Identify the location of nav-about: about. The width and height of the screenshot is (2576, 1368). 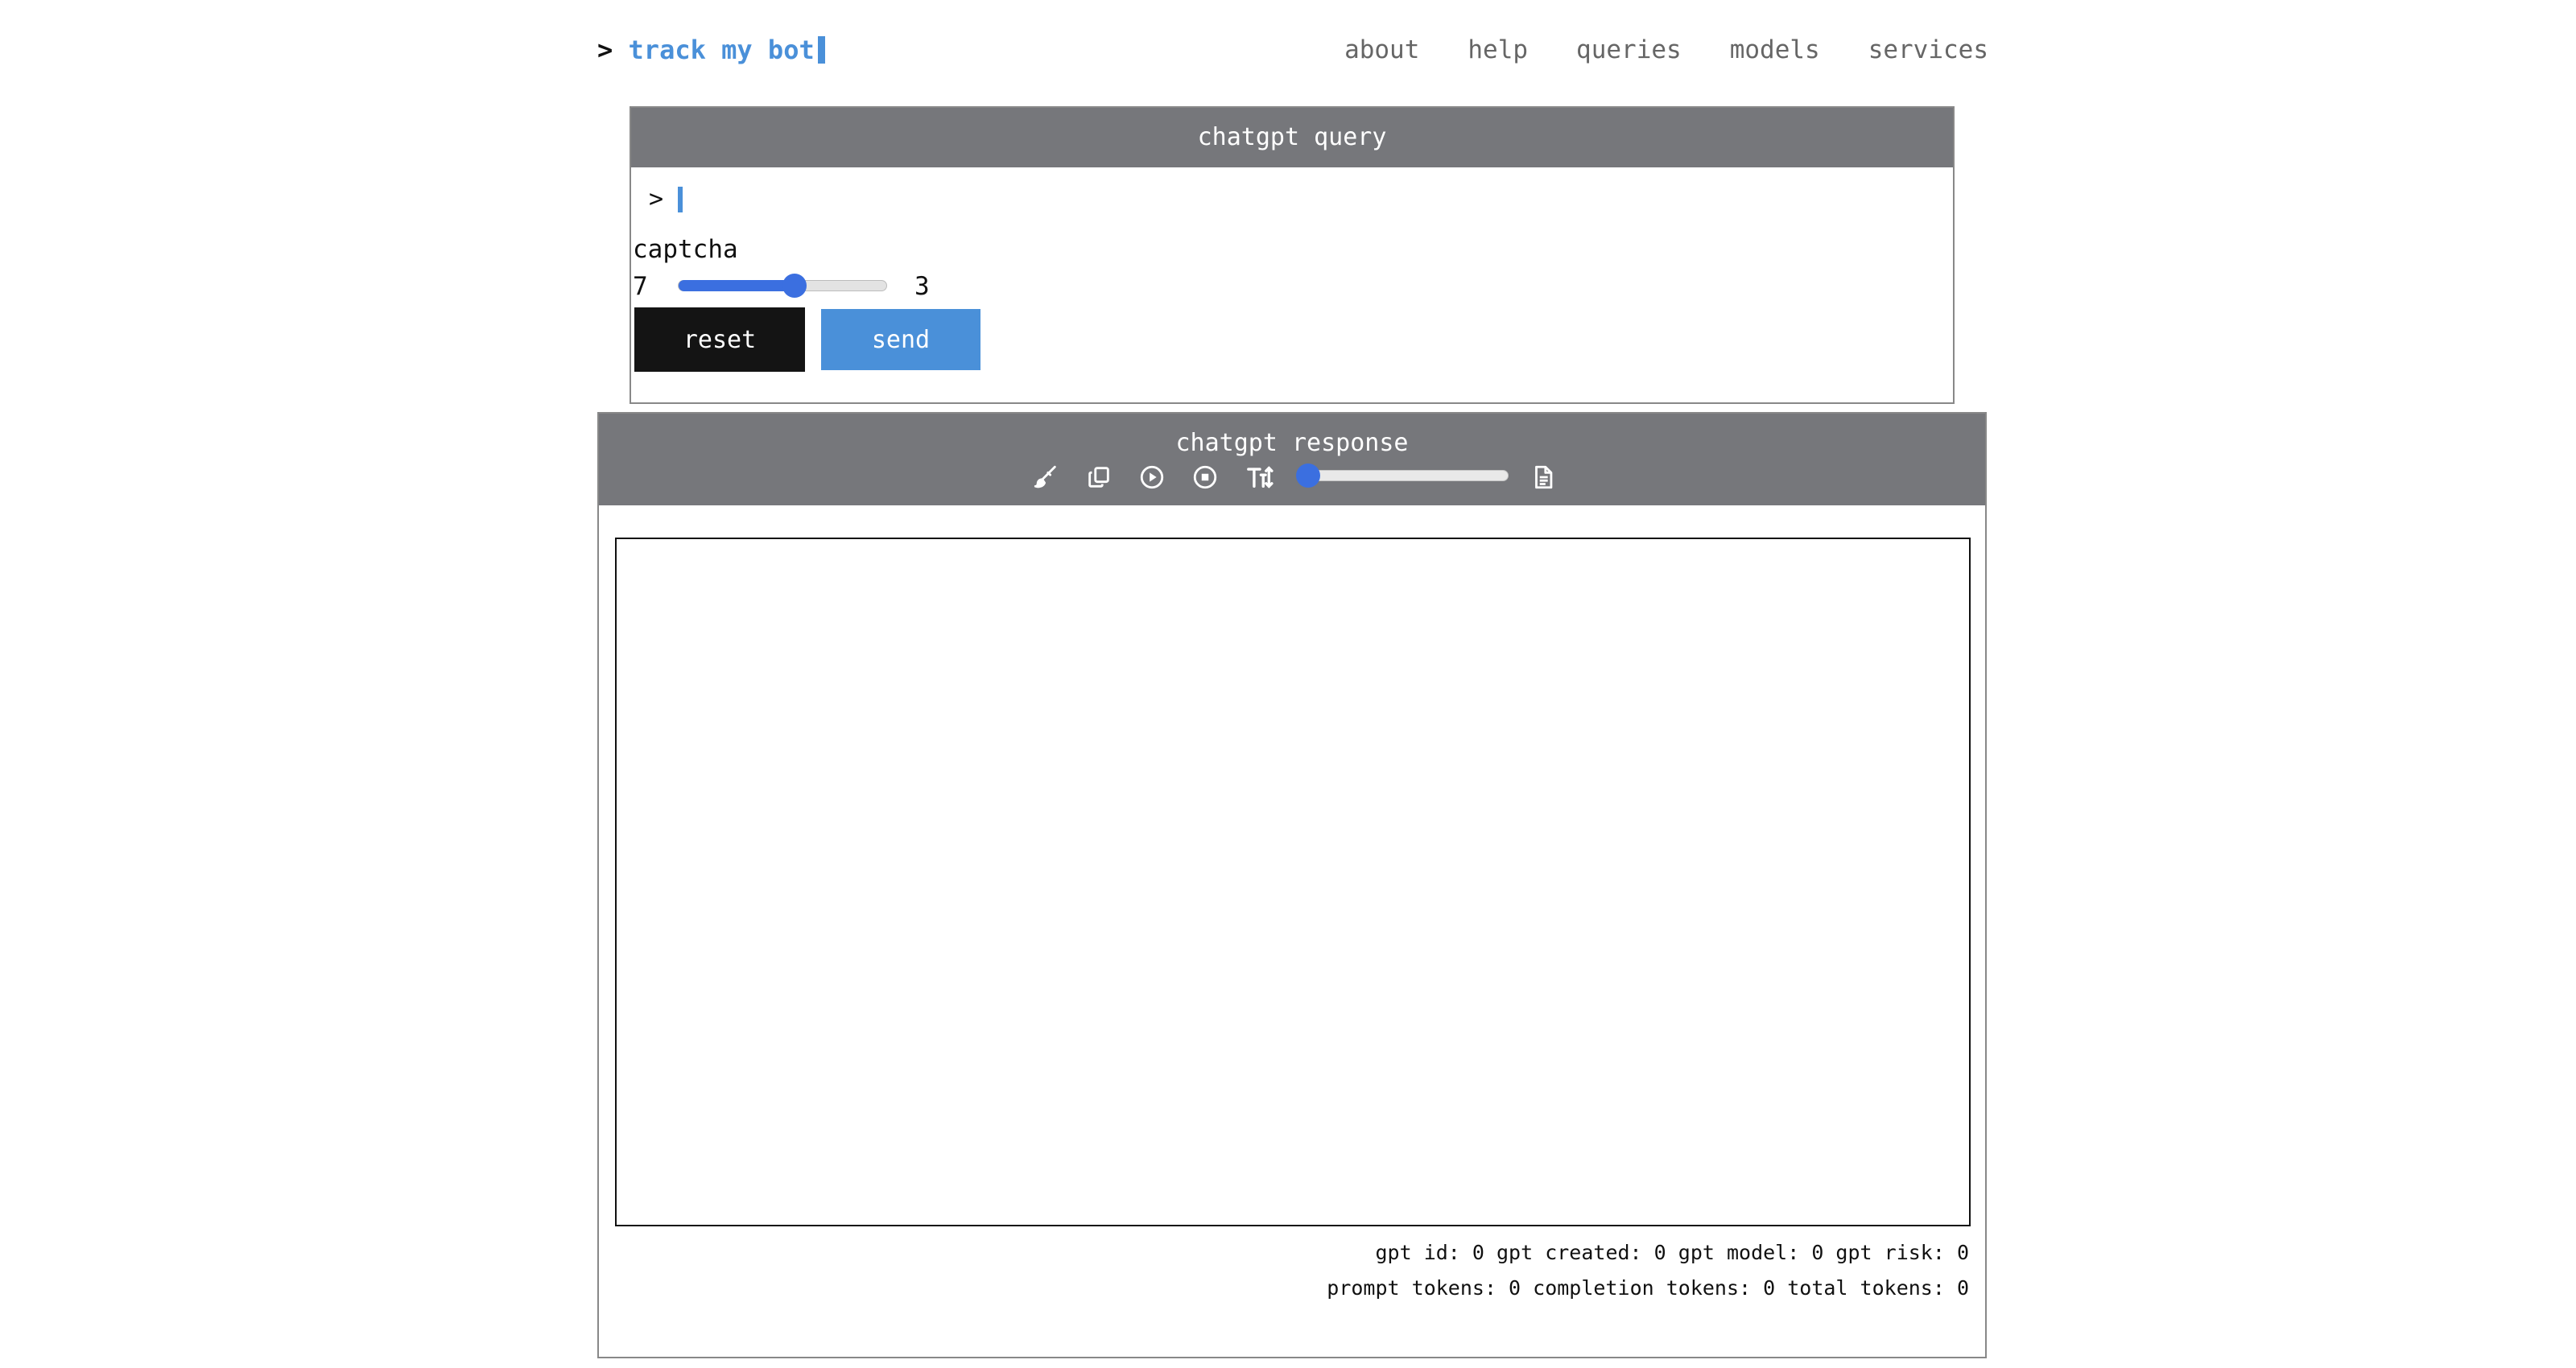
(1381, 50).